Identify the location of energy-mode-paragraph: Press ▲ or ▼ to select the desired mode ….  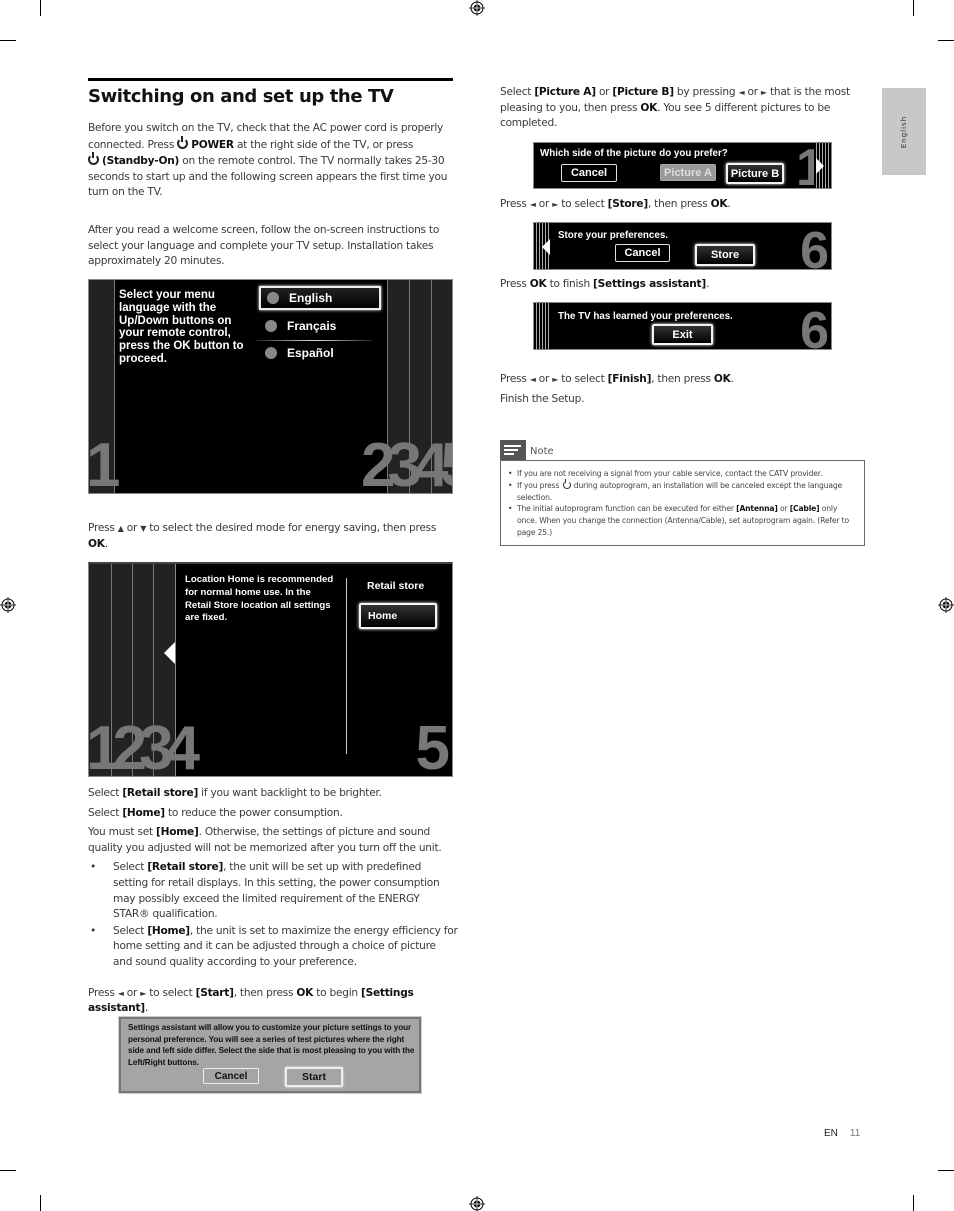
(270, 536).